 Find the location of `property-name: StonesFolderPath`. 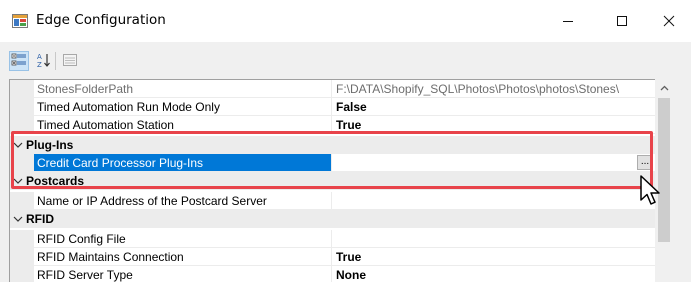

property-name: StonesFolderPath is located at coordinates (183, 89).